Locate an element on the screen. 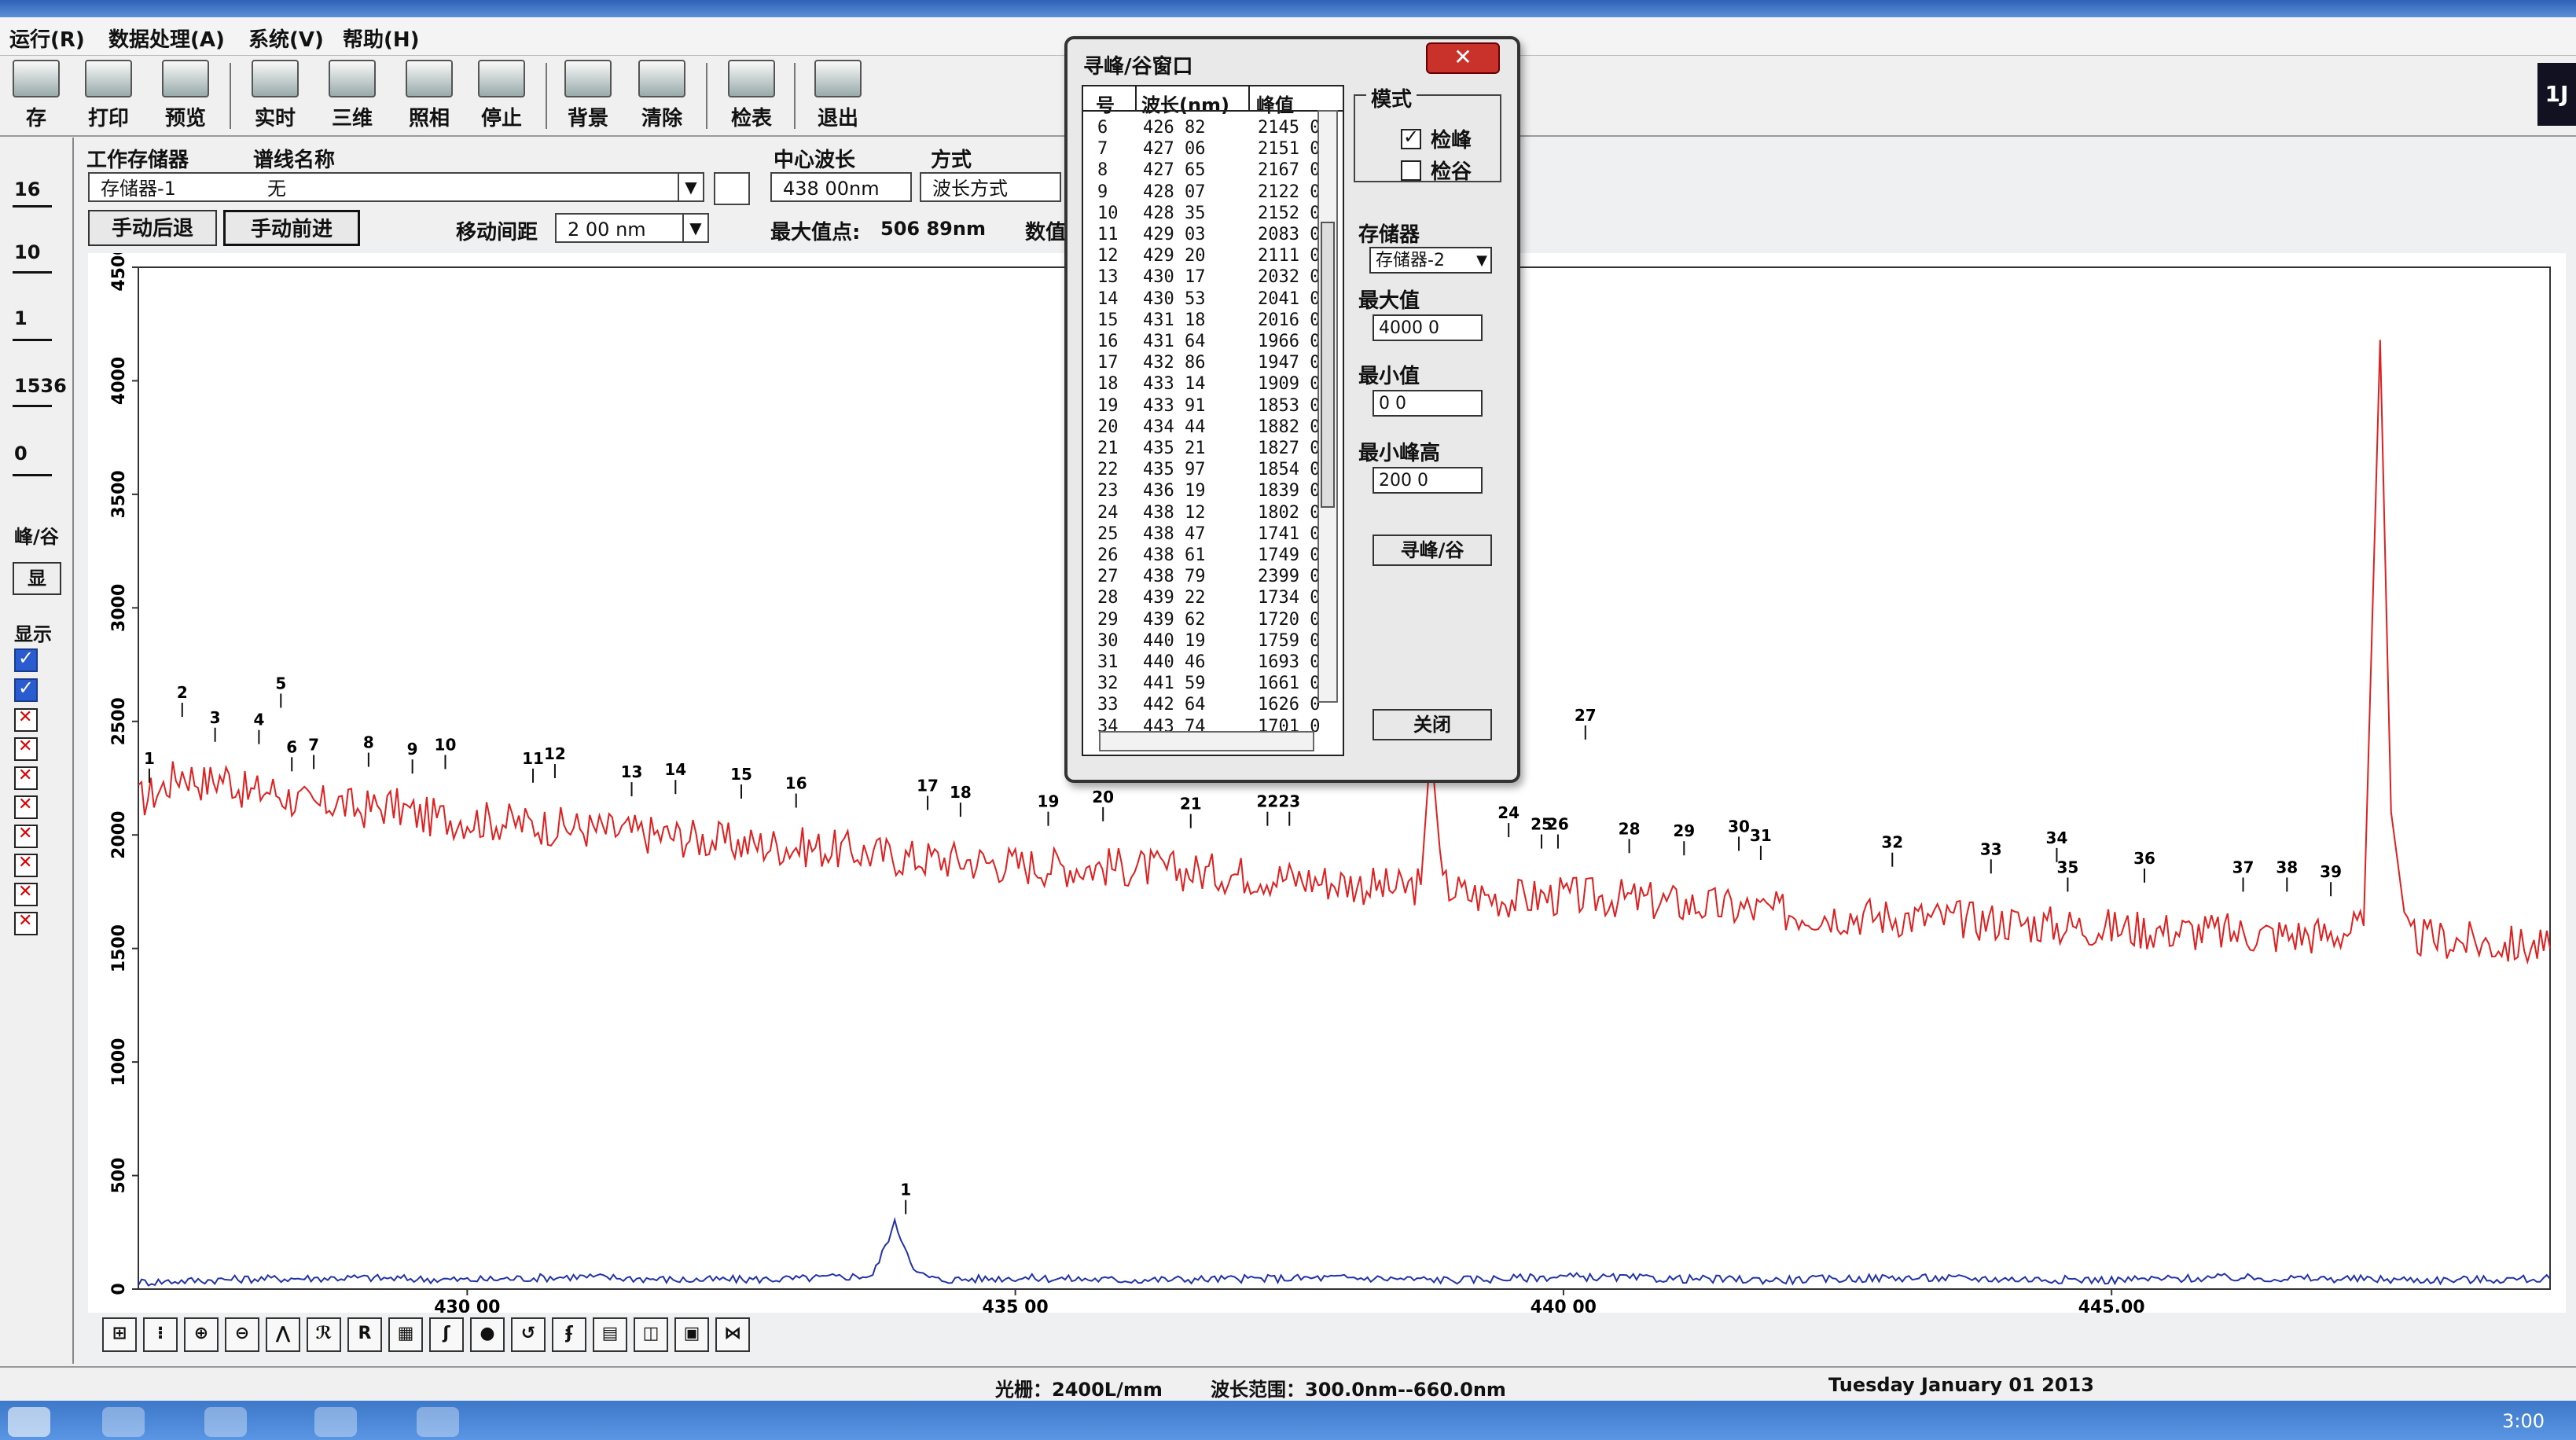  memory-select: 存储器-1 无 ▼ is located at coordinates (396, 187).